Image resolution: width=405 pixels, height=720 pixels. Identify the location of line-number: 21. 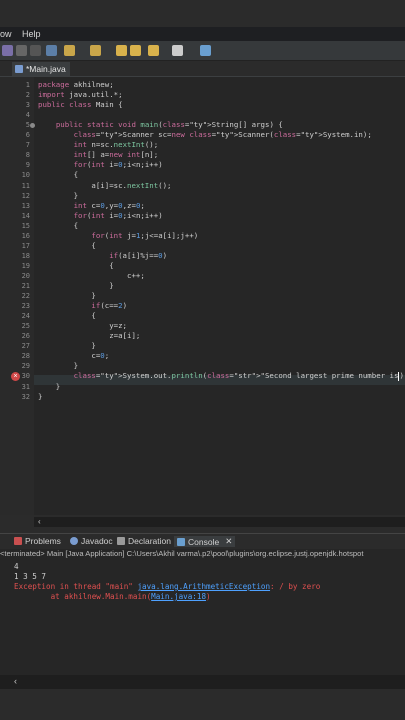
(25, 286).